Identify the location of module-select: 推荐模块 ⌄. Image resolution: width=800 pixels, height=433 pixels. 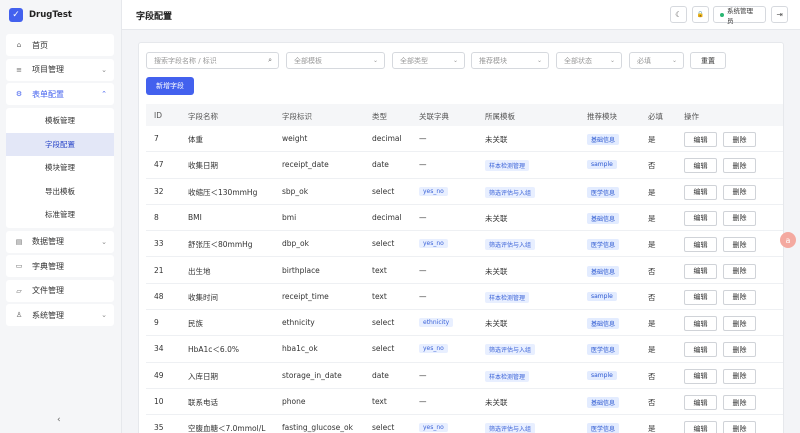
(510, 60).